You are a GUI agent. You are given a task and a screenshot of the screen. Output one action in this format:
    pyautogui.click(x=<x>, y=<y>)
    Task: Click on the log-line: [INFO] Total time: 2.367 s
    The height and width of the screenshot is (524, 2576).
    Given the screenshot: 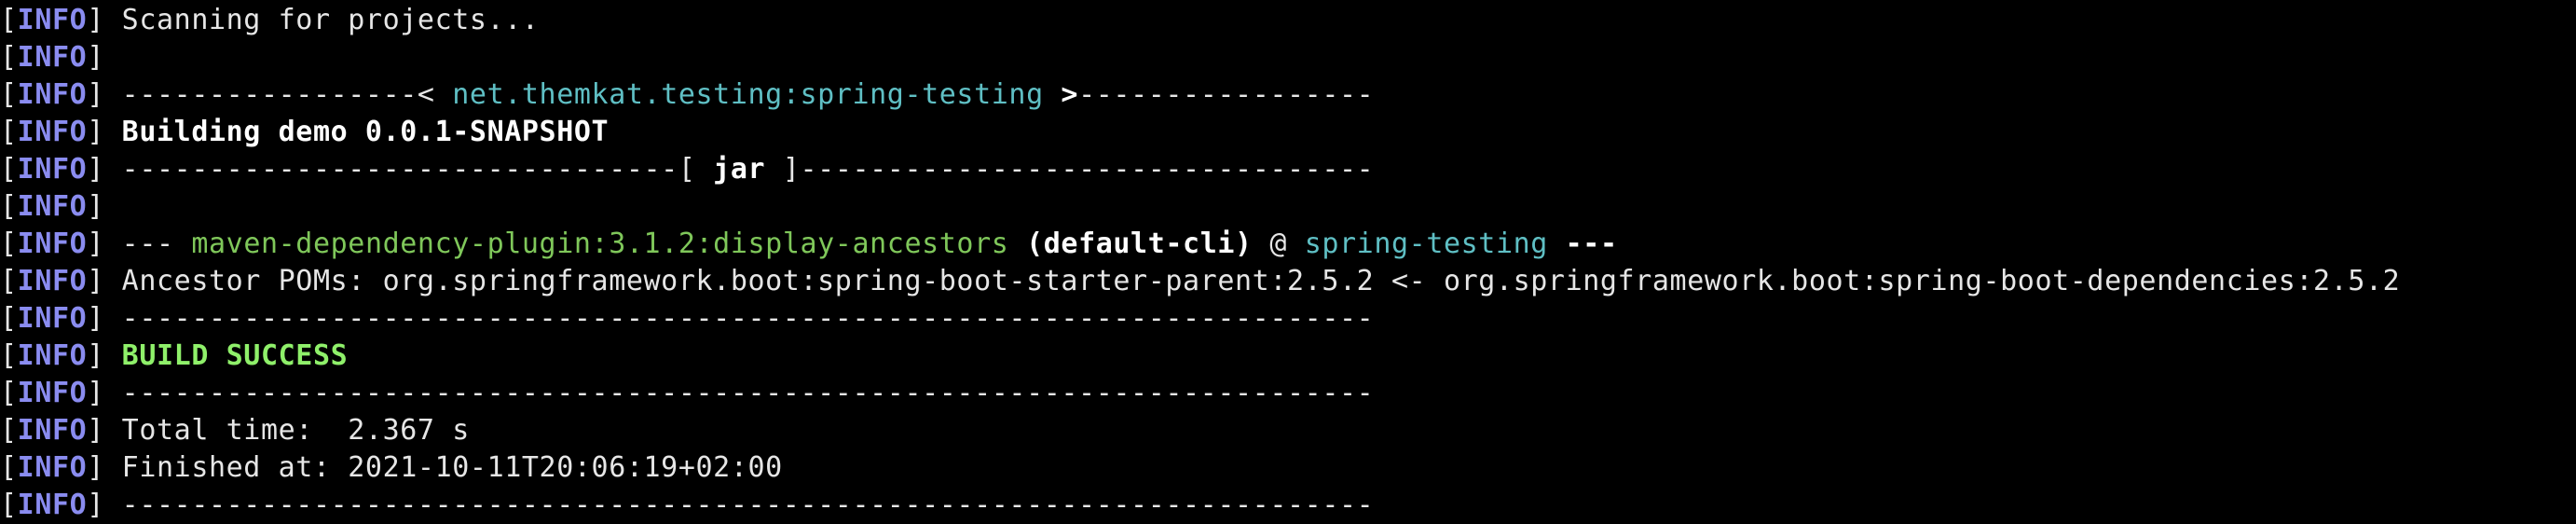 What is the action you would take?
    pyautogui.click(x=1288, y=430)
    